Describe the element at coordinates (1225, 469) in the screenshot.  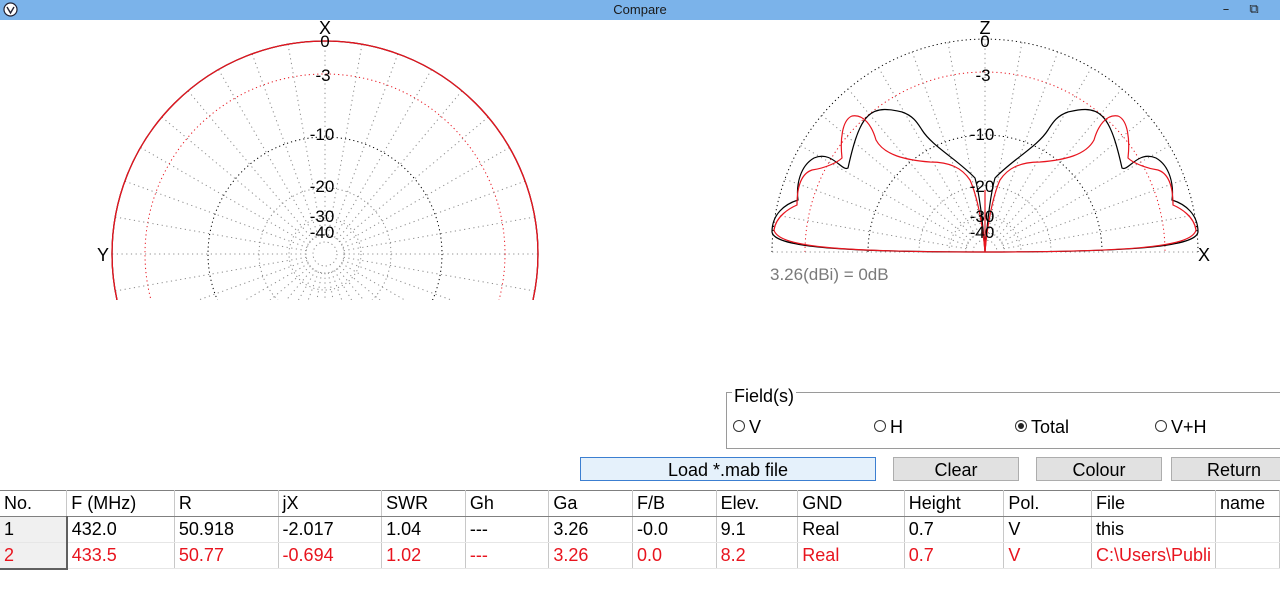
I see `return-button: Return` at that location.